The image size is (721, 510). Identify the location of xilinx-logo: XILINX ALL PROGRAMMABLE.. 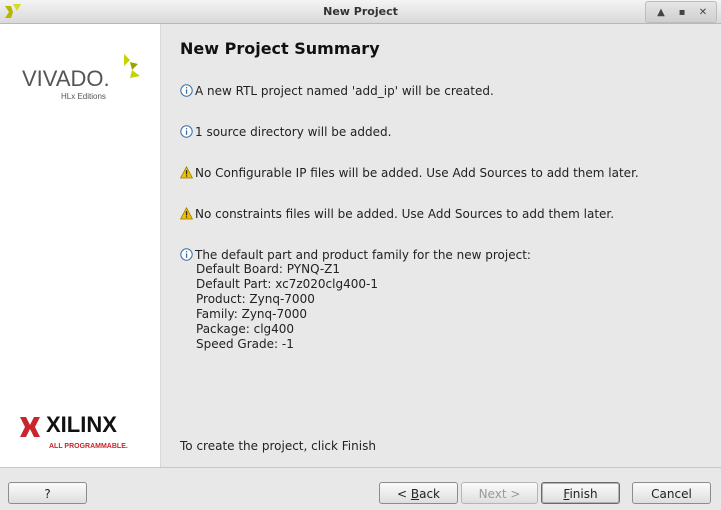
(80, 432).